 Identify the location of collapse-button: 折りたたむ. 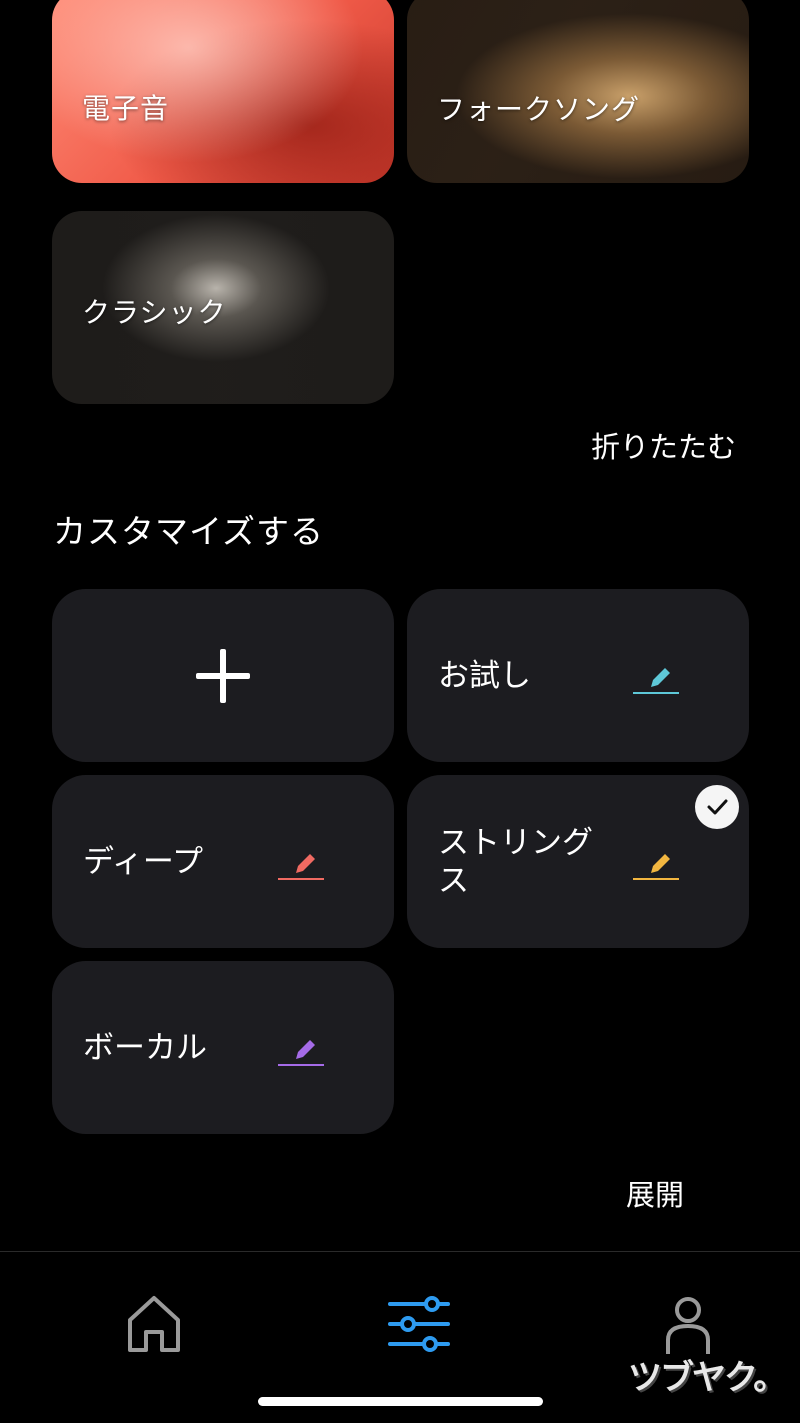
(663, 445).